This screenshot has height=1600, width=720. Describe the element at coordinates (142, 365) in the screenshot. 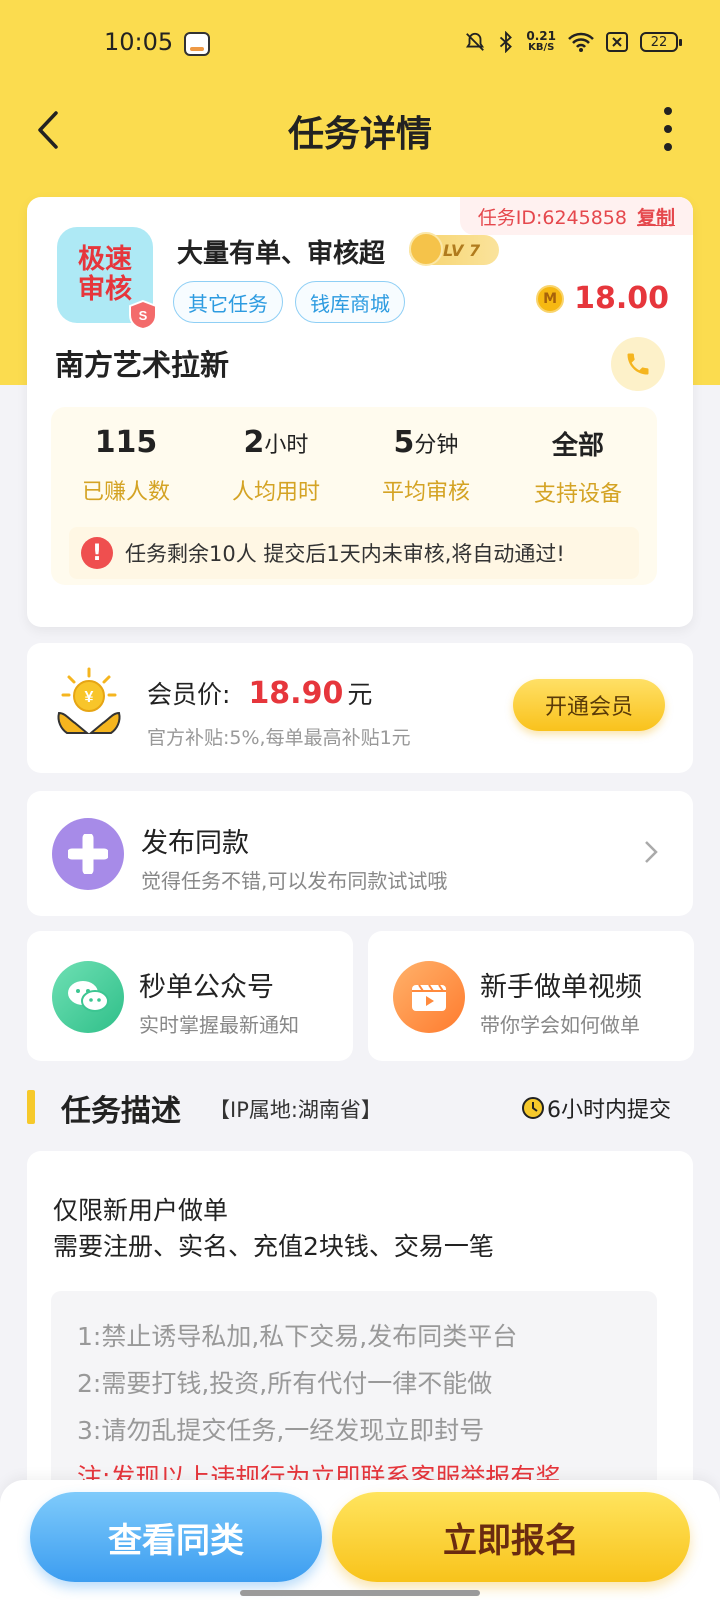

I see `task-subtitle: 南方艺术拉新` at that location.